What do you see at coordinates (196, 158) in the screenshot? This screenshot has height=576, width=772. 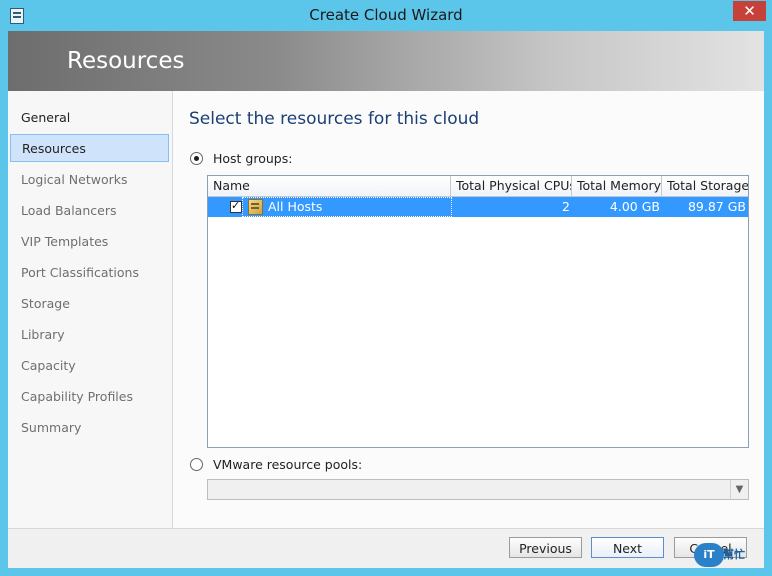 I see `host-groups-radio` at bounding box center [196, 158].